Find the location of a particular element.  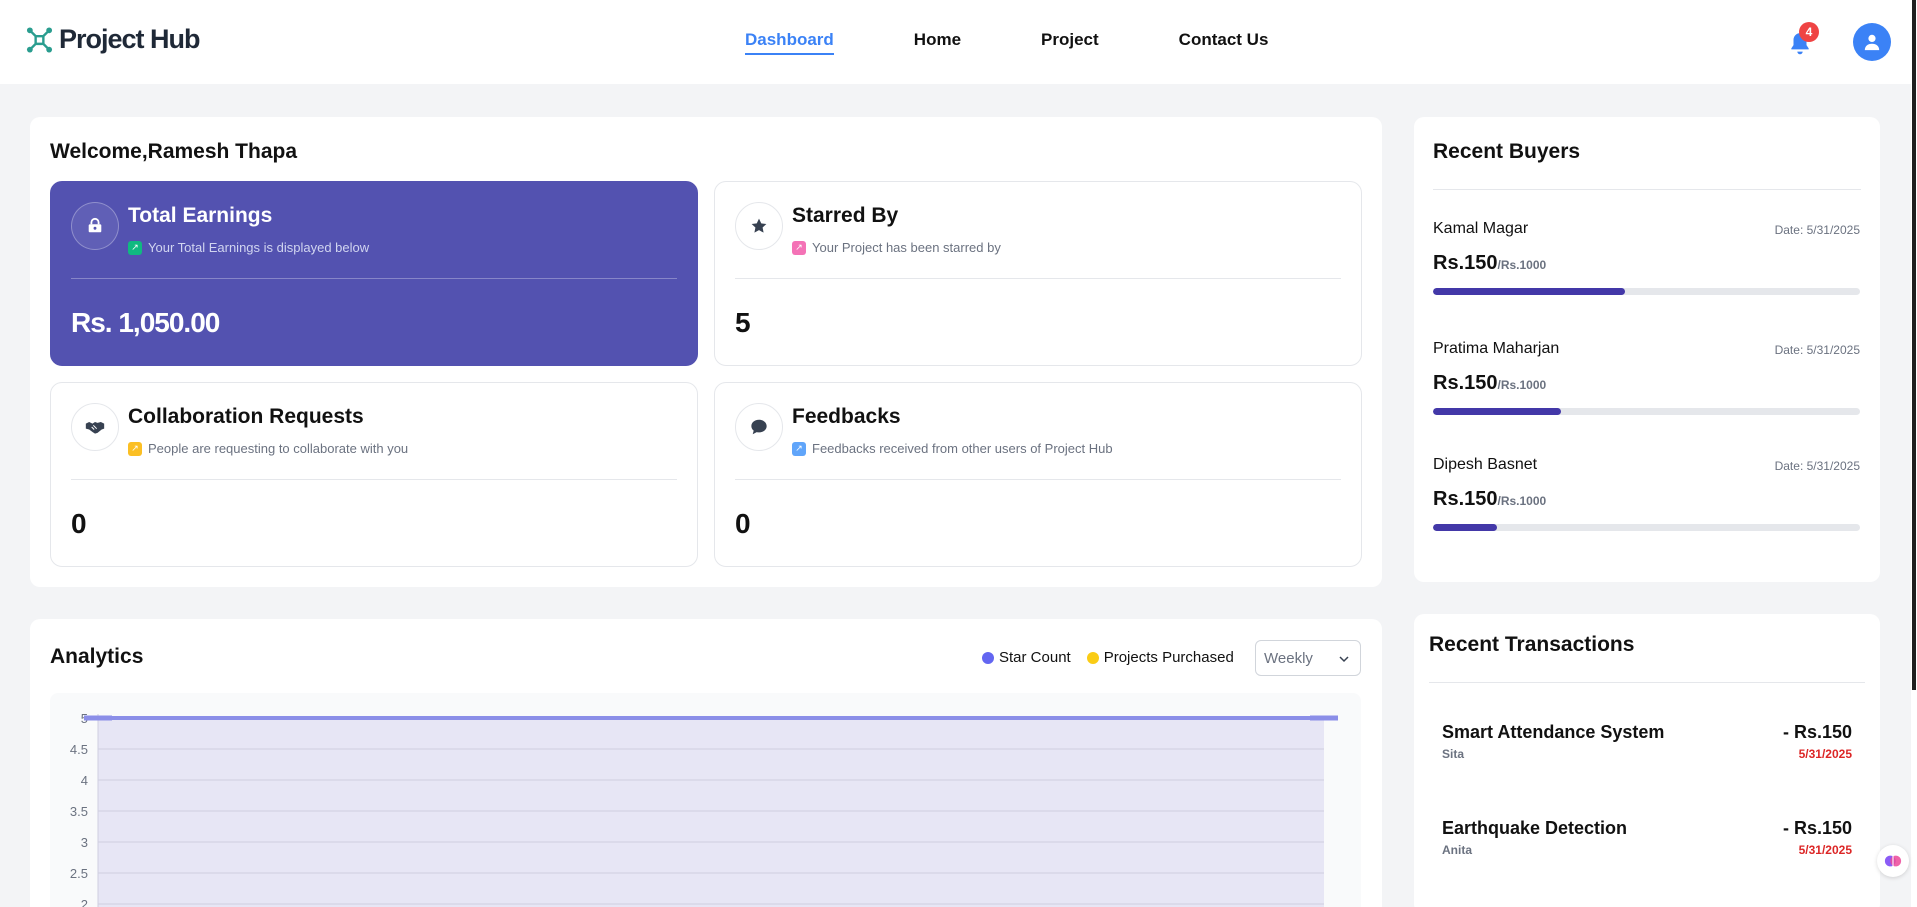

card-title: Starred By is located at coordinates (845, 215).